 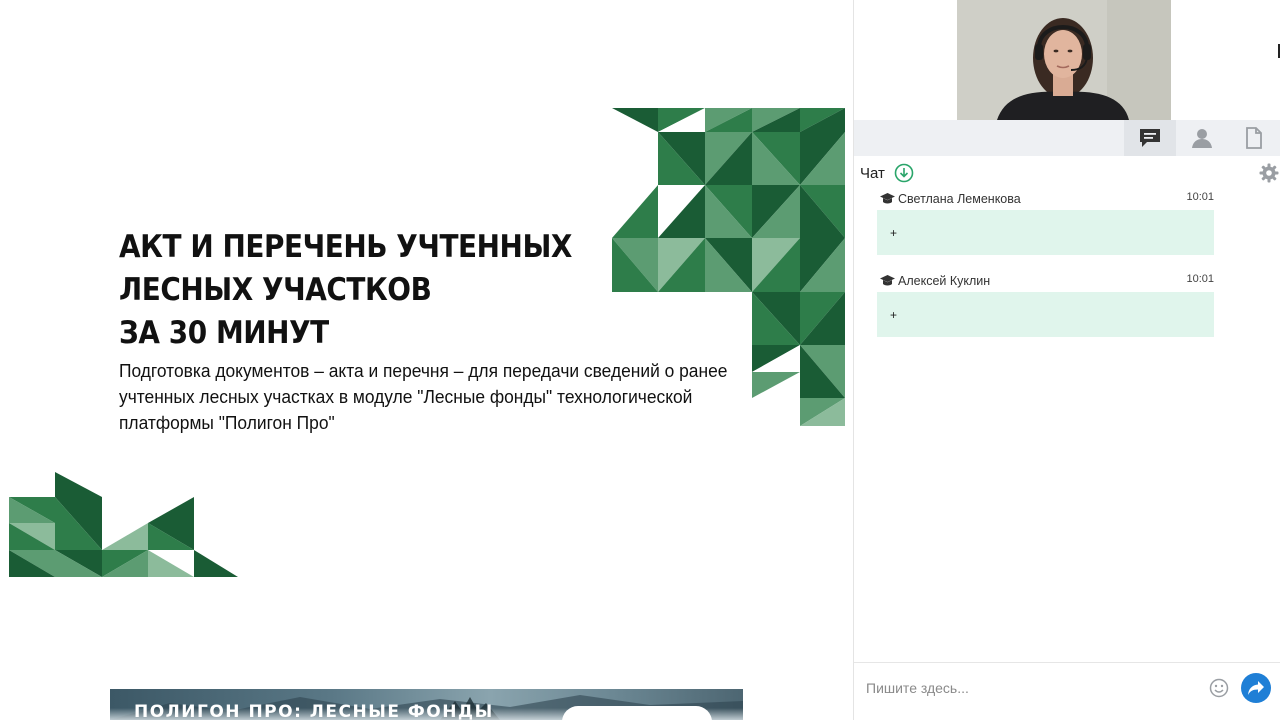 I want to click on banner-text: ПОЛИГОН ПРО: ЛЕСНЫЕ ФОНДЫ, so click(x=314, y=711).